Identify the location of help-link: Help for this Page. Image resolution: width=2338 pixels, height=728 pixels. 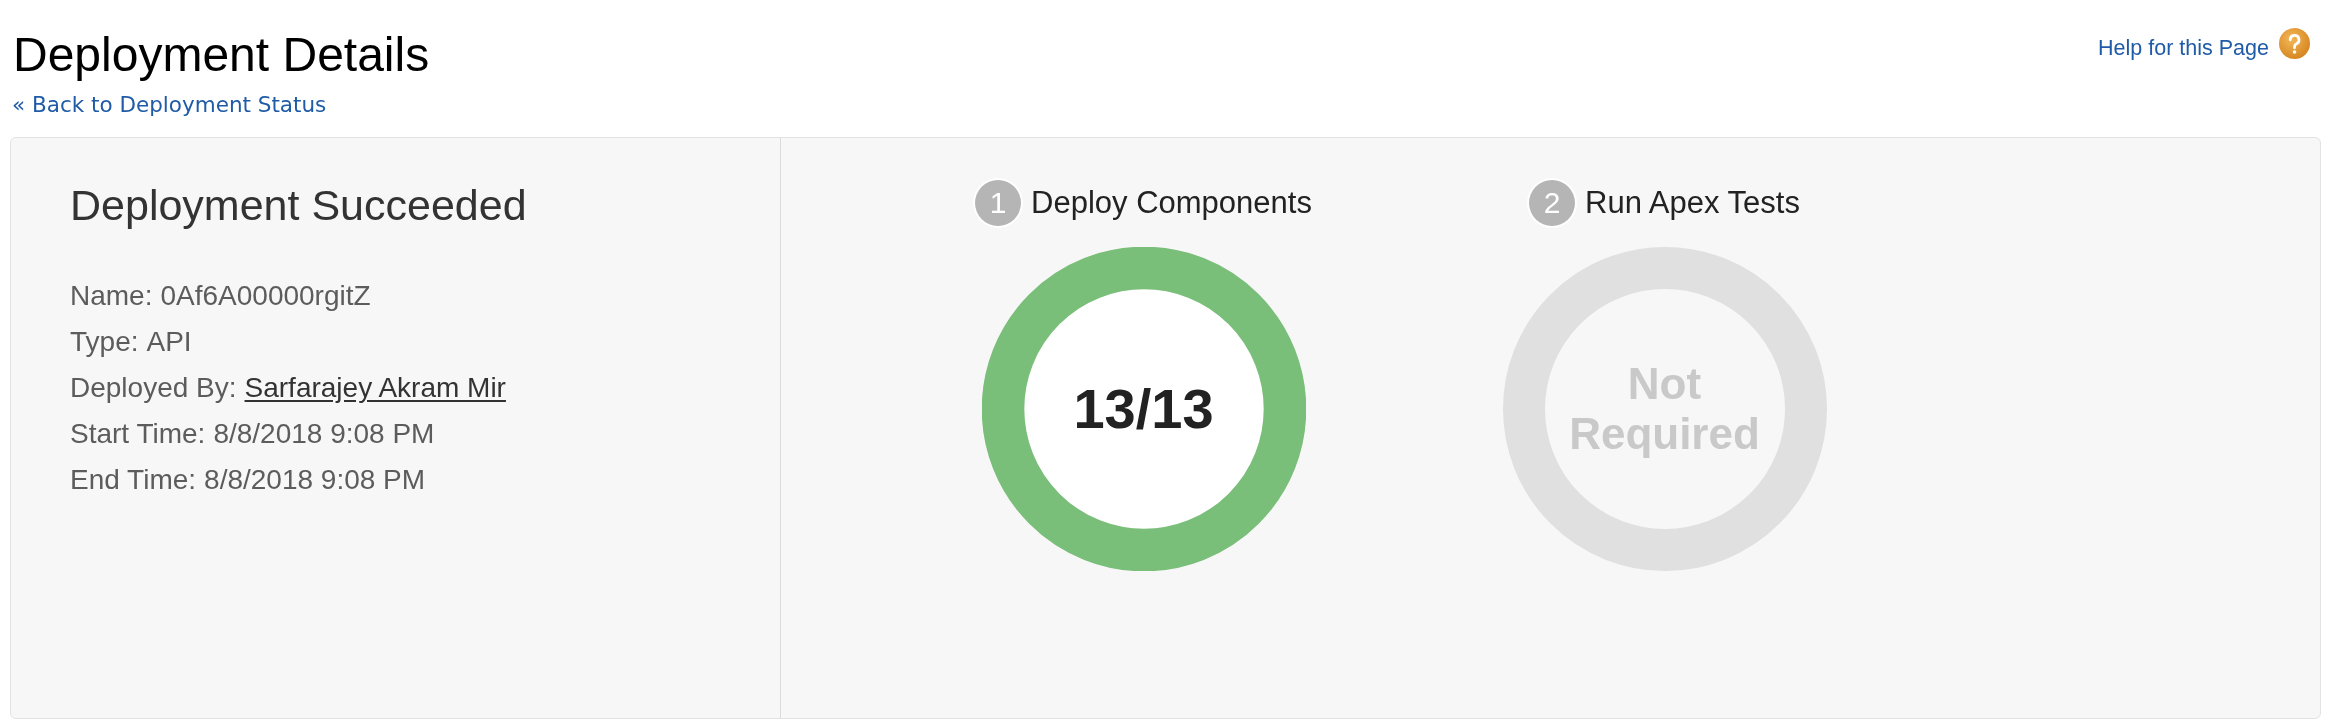
(2183, 48).